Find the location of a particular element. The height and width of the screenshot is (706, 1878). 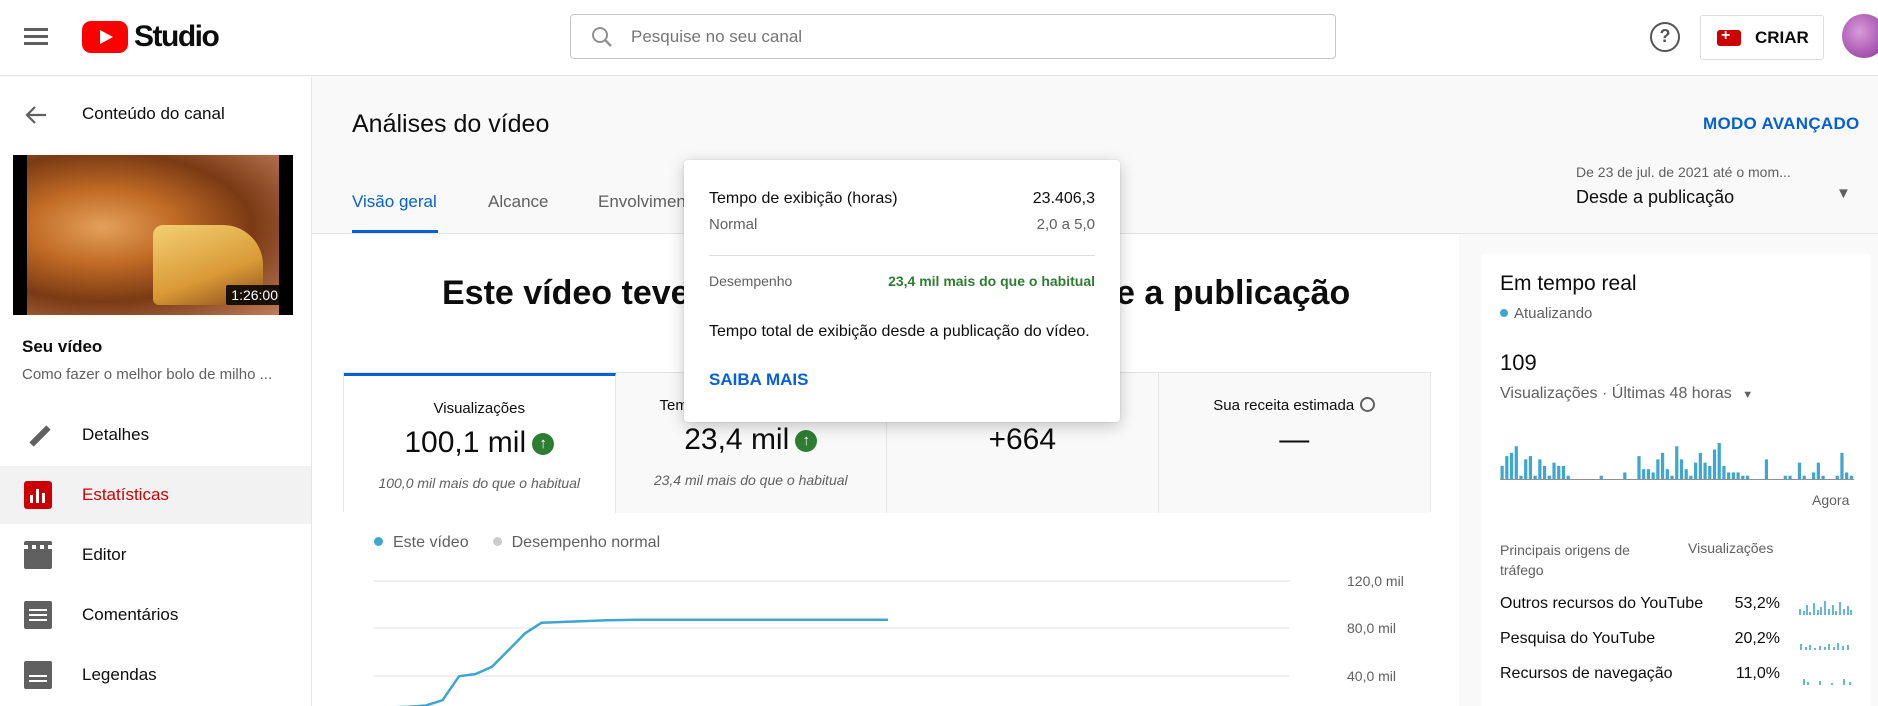

sidebar-item-editor: Editor is located at coordinates (155, 555).